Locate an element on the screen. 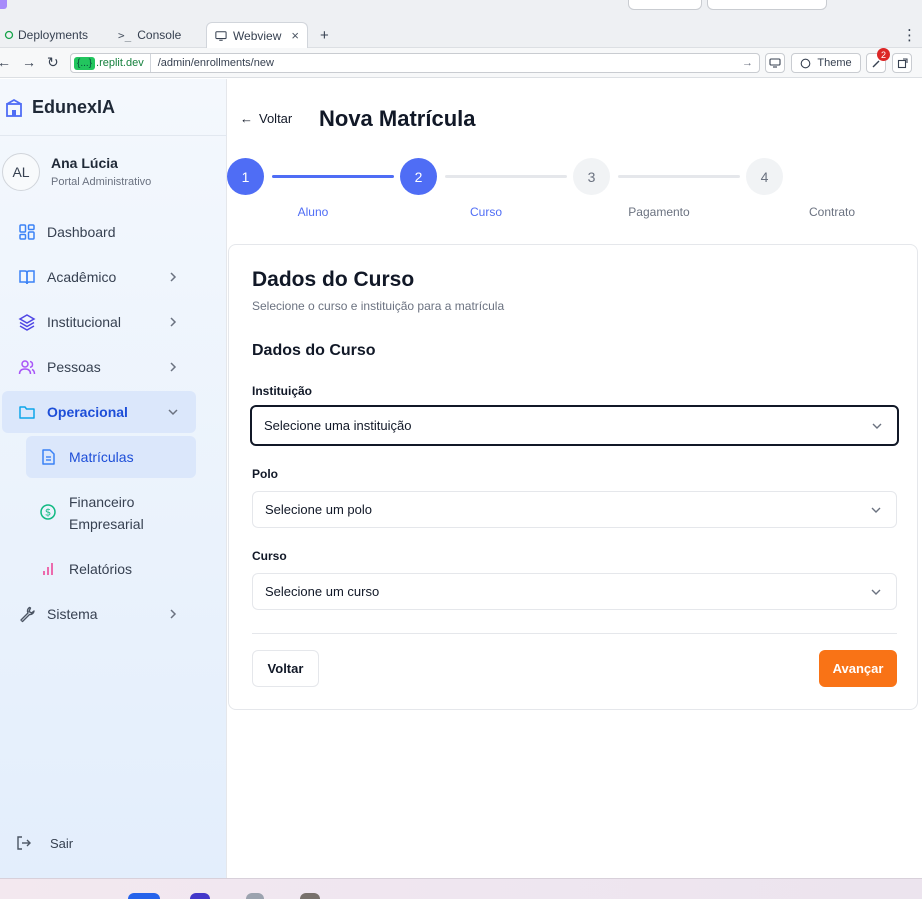  theme-label: Theme is located at coordinates (834, 63).